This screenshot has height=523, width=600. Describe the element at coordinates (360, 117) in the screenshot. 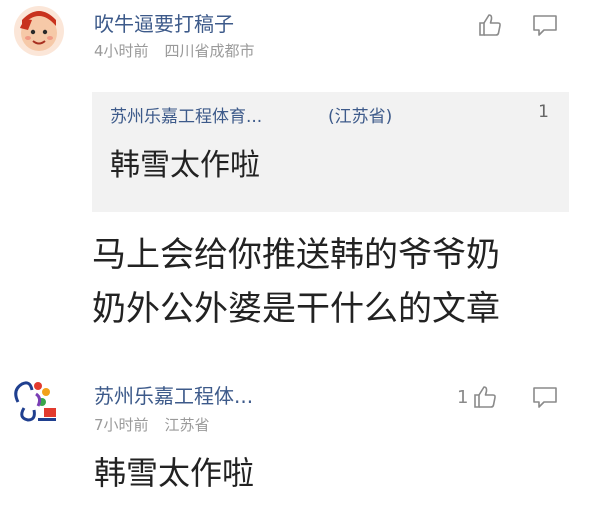

I see `quoted-location: (江苏省)` at that location.